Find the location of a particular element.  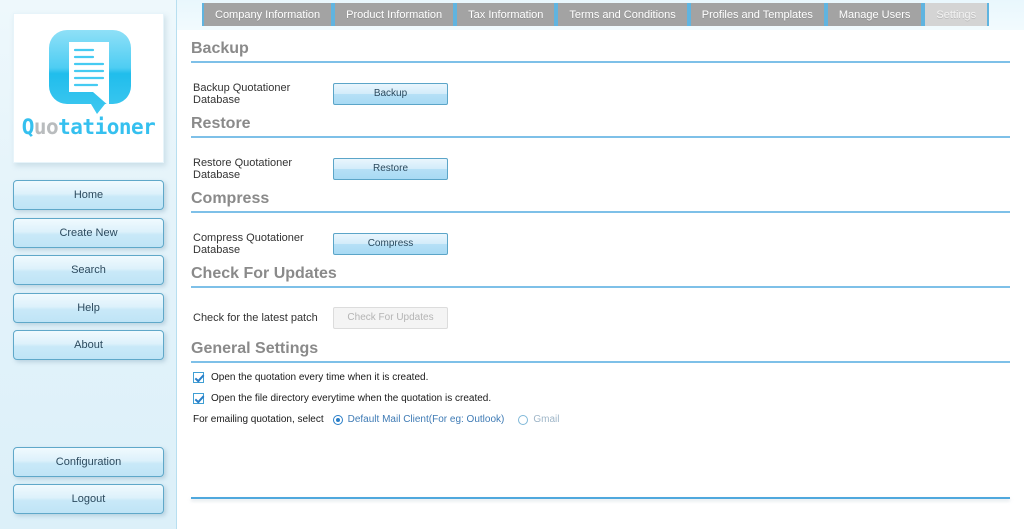

checkbox-open-quotation is located at coordinates (198, 377).